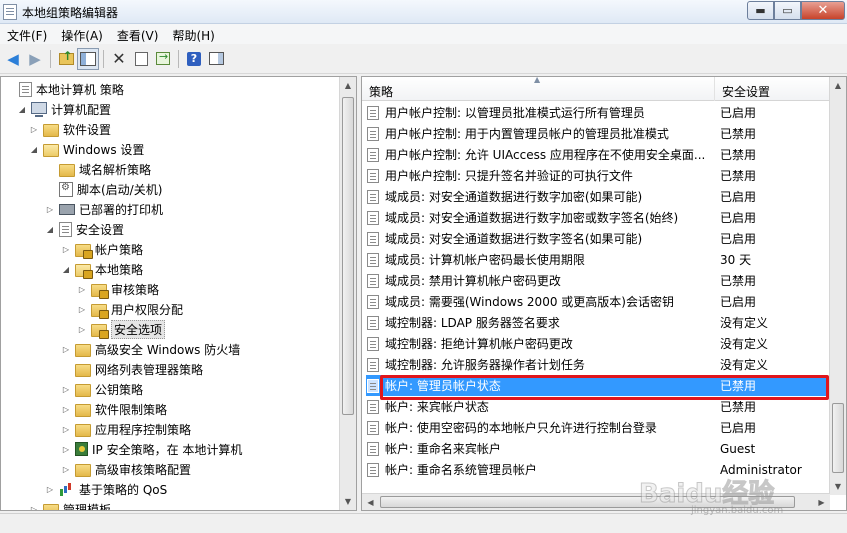 Image resolution: width=847 pixels, height=533 pixels. Describe the element at coordinates (64, 109) in the screenshot. I see `tree-item: ◢ 计算机配置` at that location.